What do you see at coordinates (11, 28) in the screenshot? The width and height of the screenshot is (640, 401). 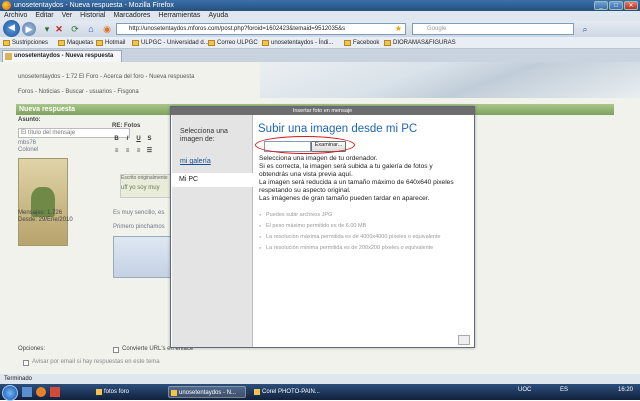 I see `back-icon: ◀` at bounding box center [11, 28].